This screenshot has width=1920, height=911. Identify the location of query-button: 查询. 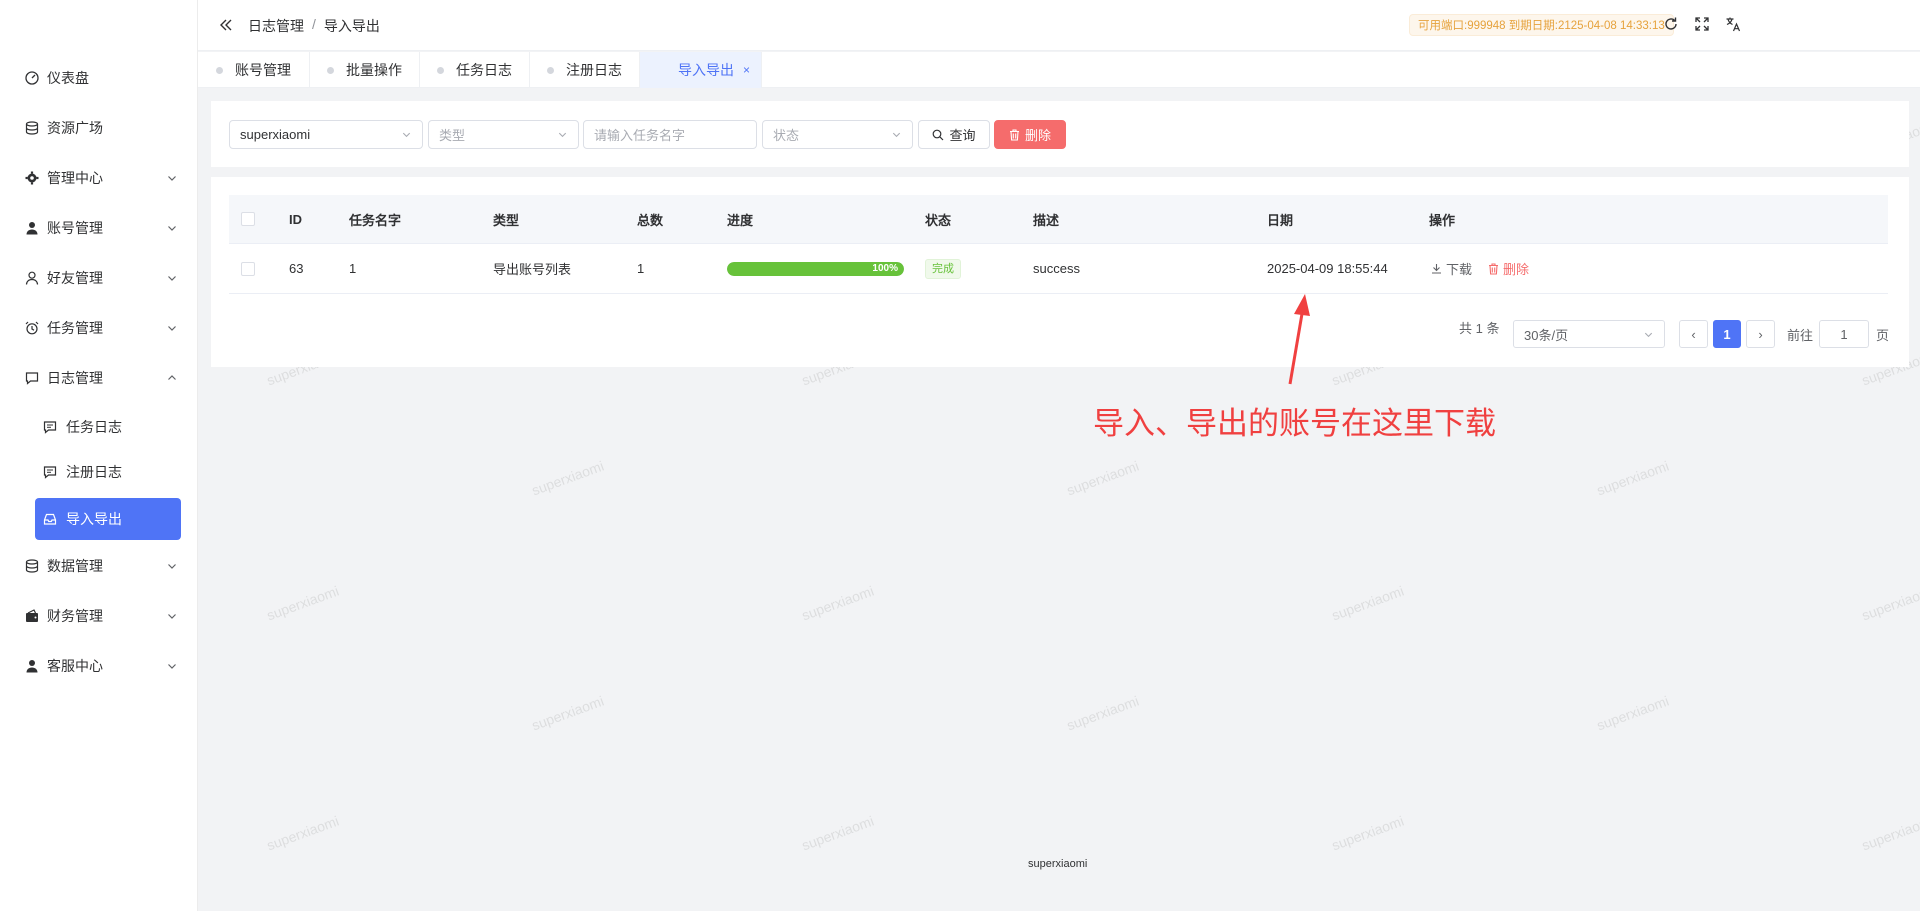
(954, 134).